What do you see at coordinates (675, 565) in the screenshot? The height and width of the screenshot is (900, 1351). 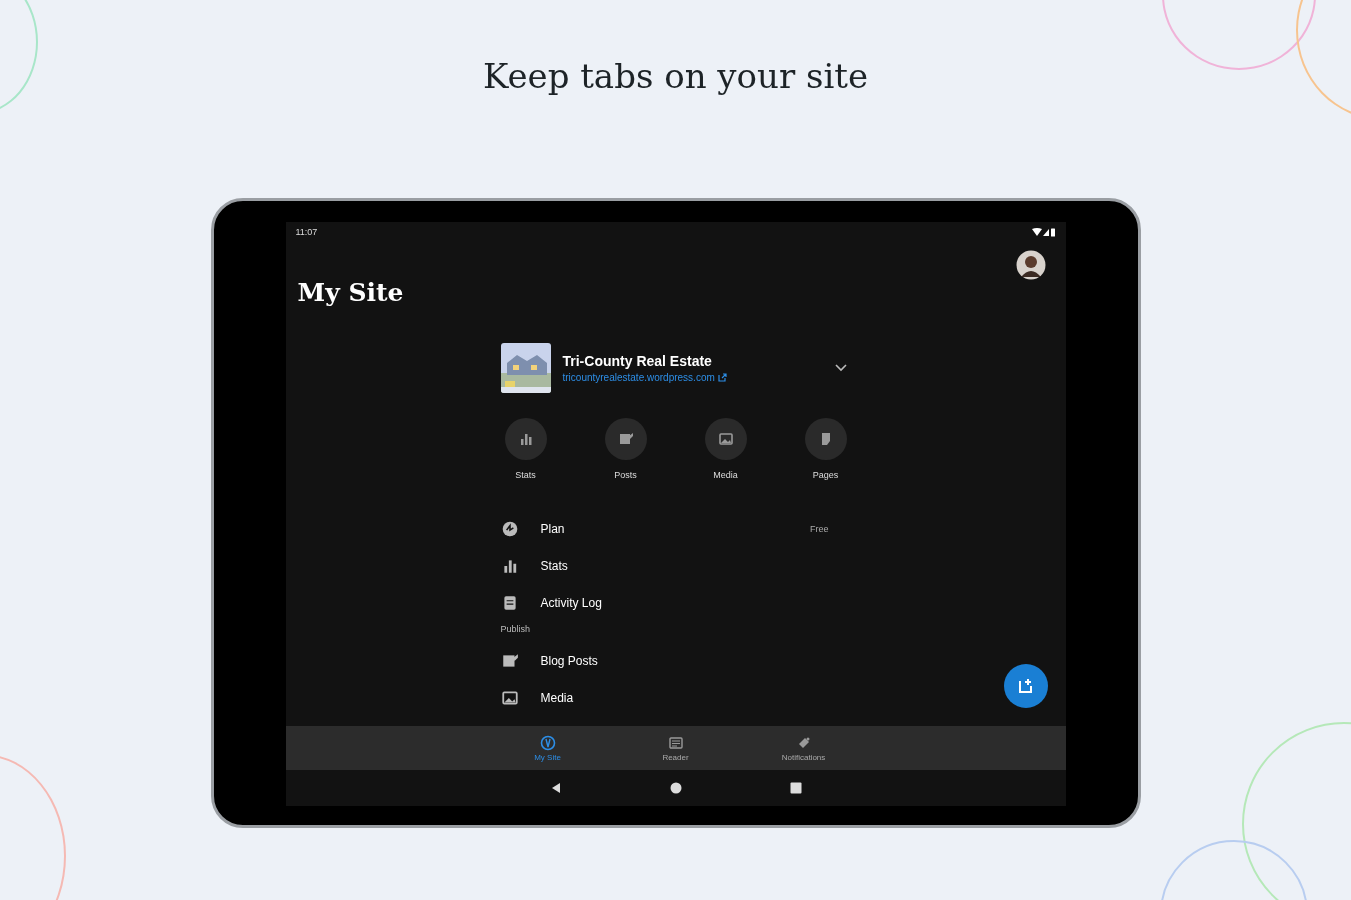 I see `menu-item: Stats` at bounding box center [675, 565].